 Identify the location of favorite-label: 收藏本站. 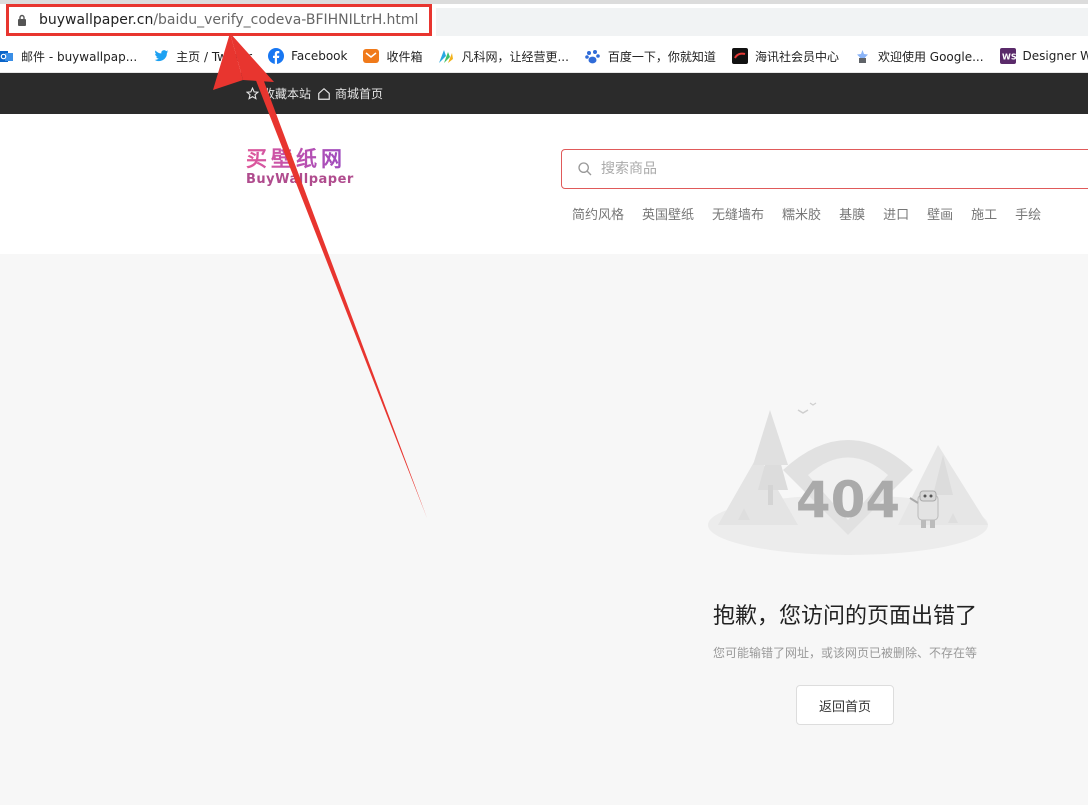
(287, 94).